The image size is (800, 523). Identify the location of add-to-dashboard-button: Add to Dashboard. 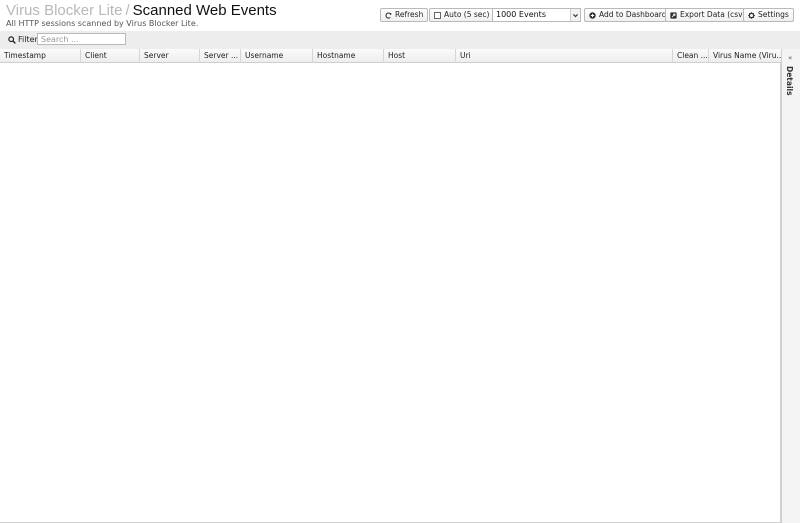
(628, 15).